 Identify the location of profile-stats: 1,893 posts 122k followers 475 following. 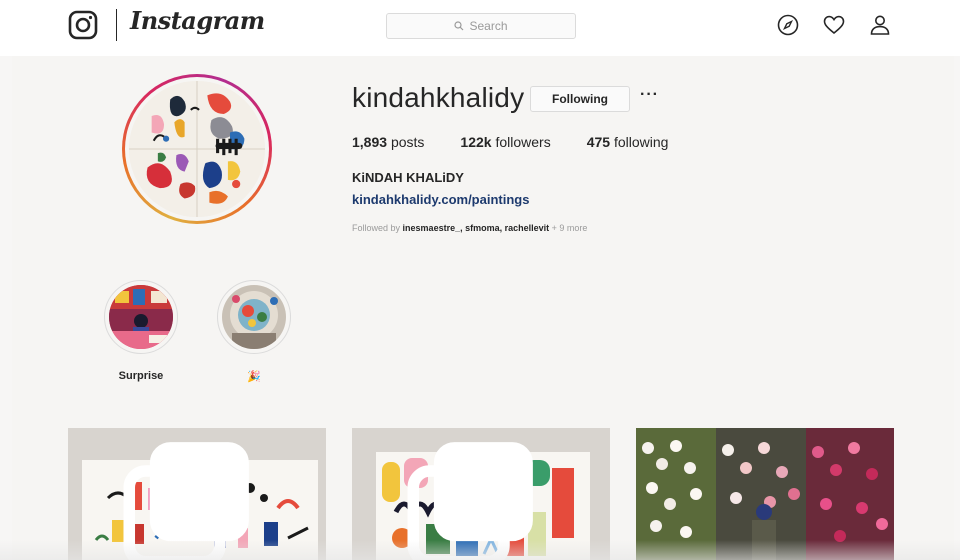
(528, 142).